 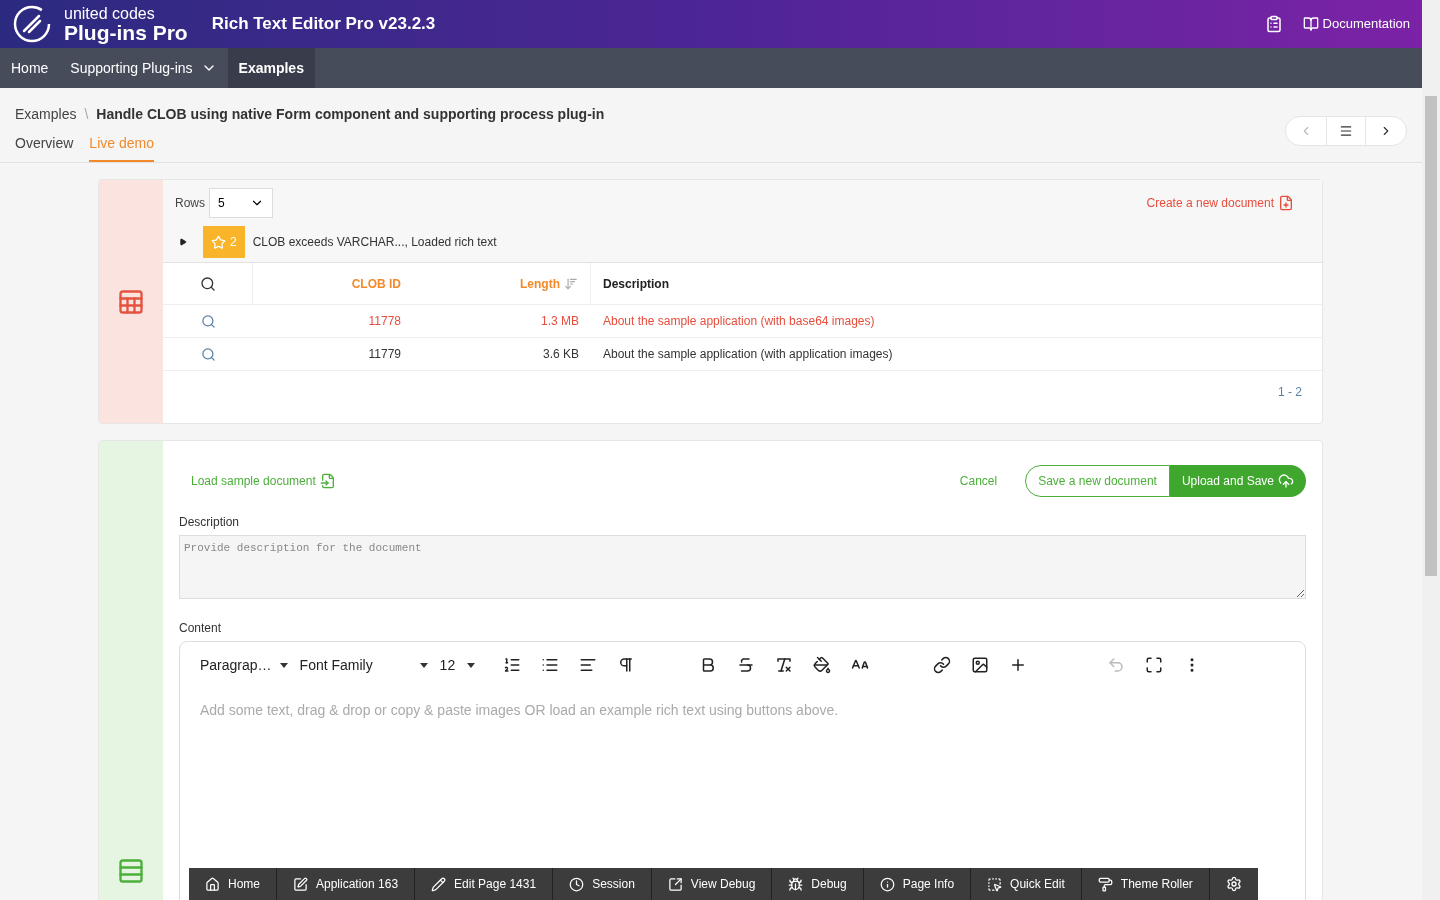 What do you see at coordinates (1026, 884) in the screenshot?
I see `developer-toolbar-button: Quick Edit` at bounding box center [1026, 884].